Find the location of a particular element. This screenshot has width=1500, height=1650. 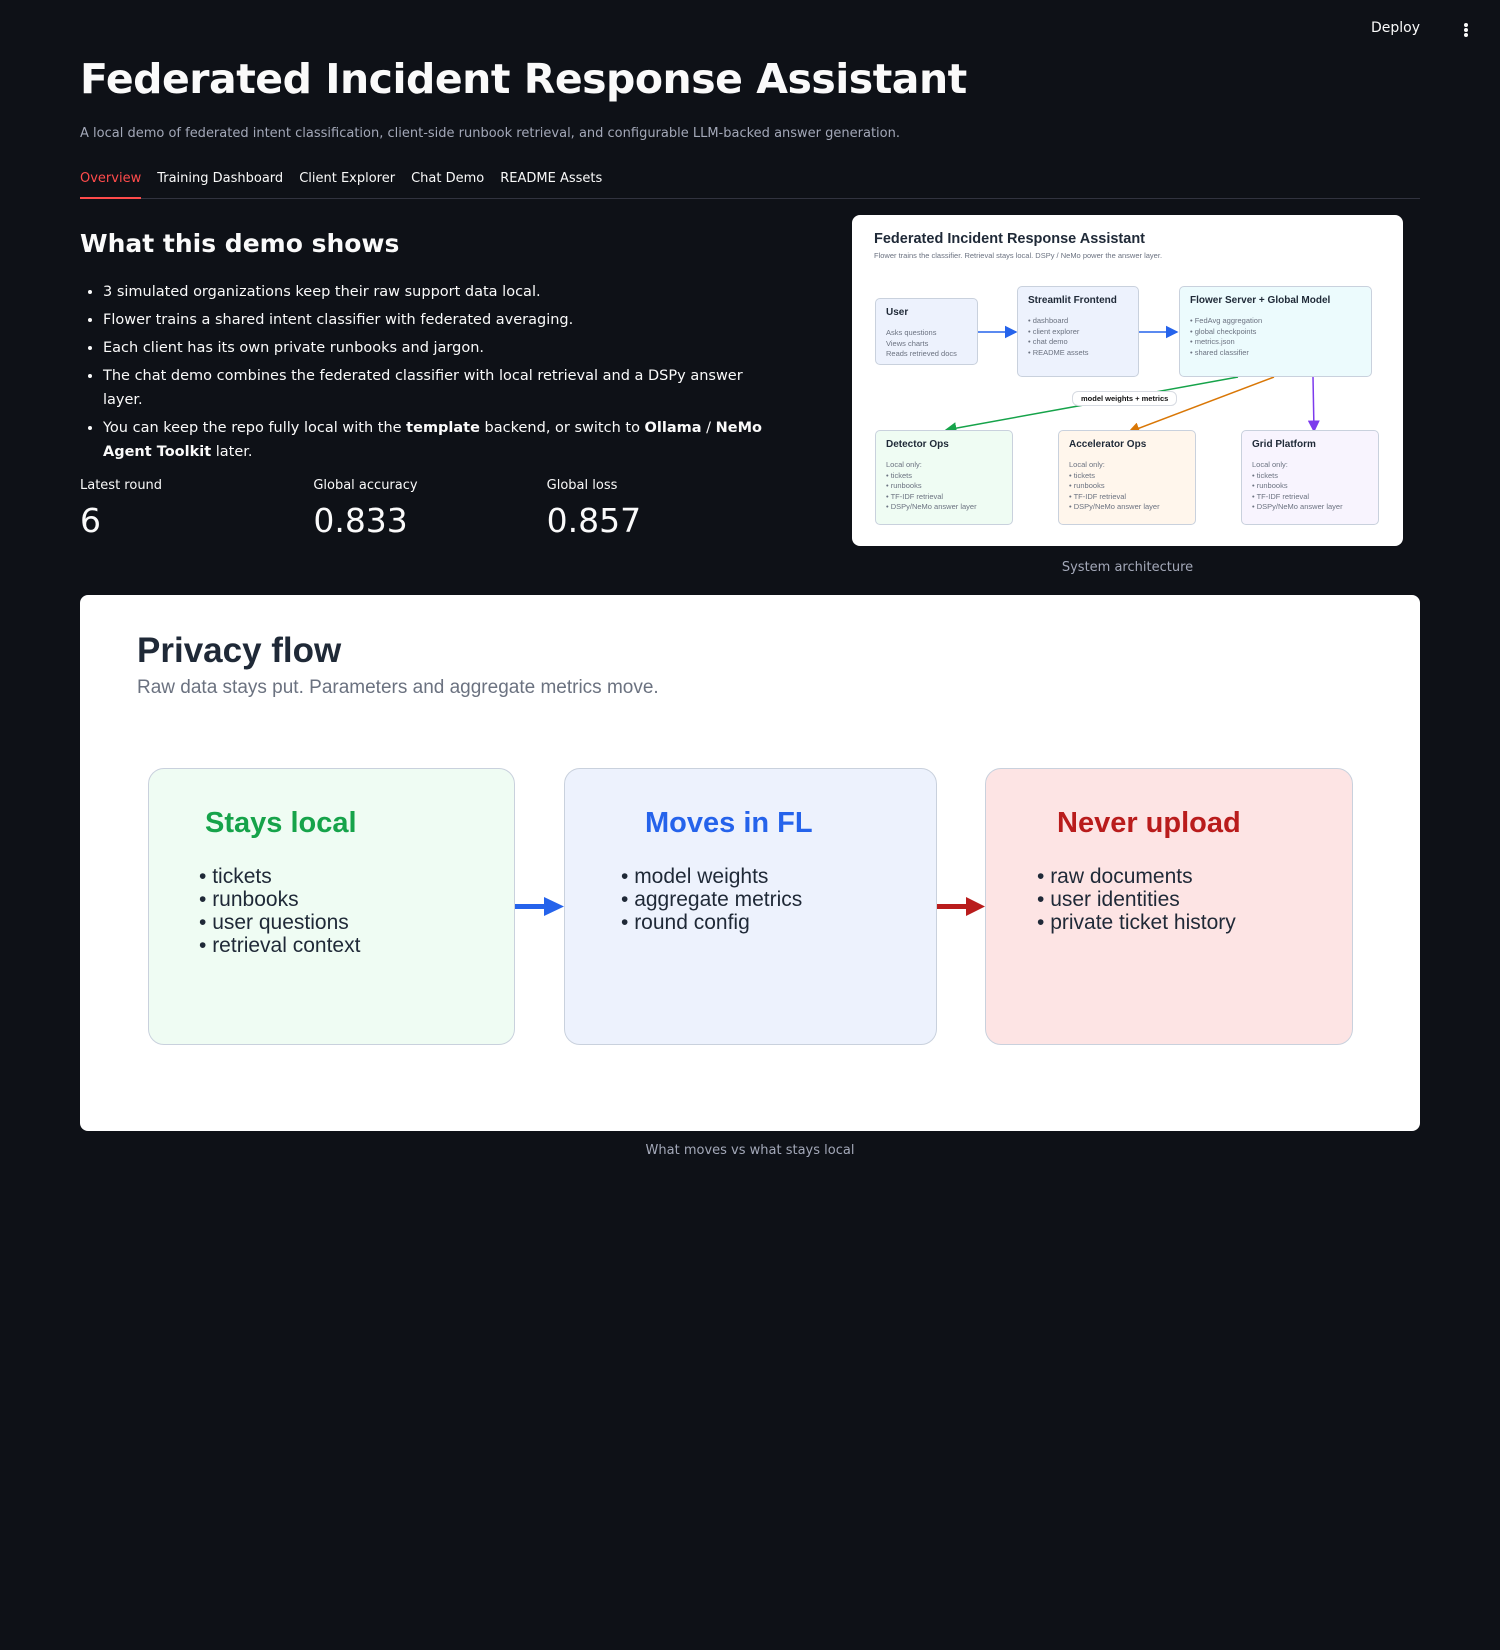

node-title: User is located at coordinates (897, 313).